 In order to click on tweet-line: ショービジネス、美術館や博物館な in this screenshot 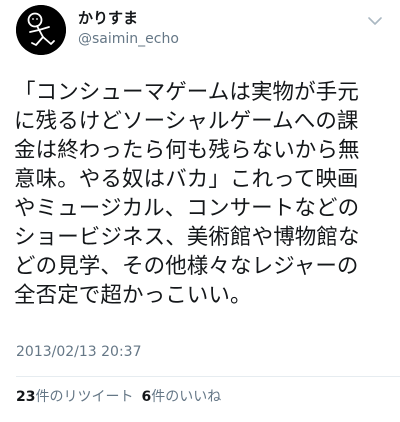, I will do `click(187, 237)`.